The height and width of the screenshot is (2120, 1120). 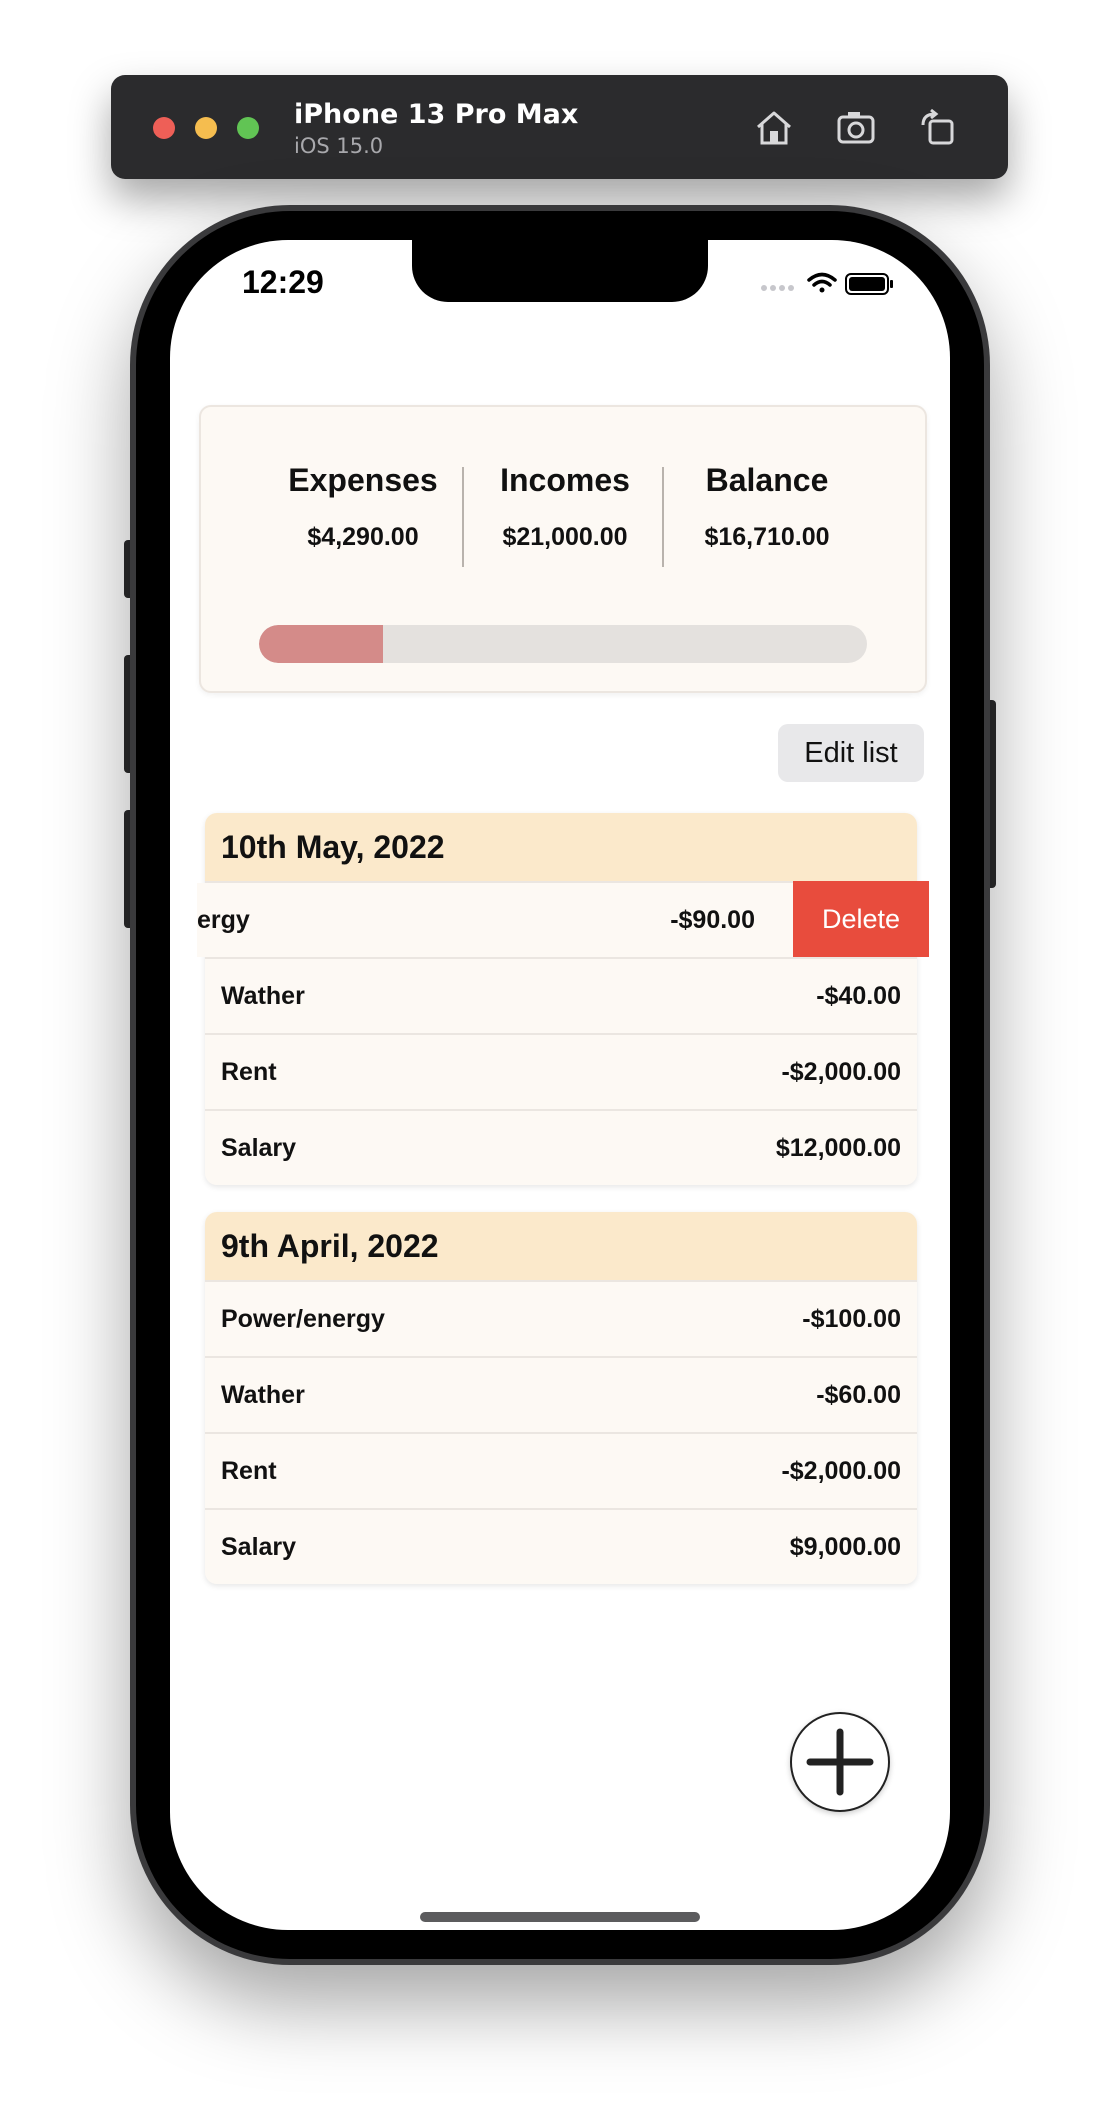 What do you see at coordinates (561, 1546) in the screenshot?
I see `list-item: Salary $9,000.00` at bounding box center [561, 1546].